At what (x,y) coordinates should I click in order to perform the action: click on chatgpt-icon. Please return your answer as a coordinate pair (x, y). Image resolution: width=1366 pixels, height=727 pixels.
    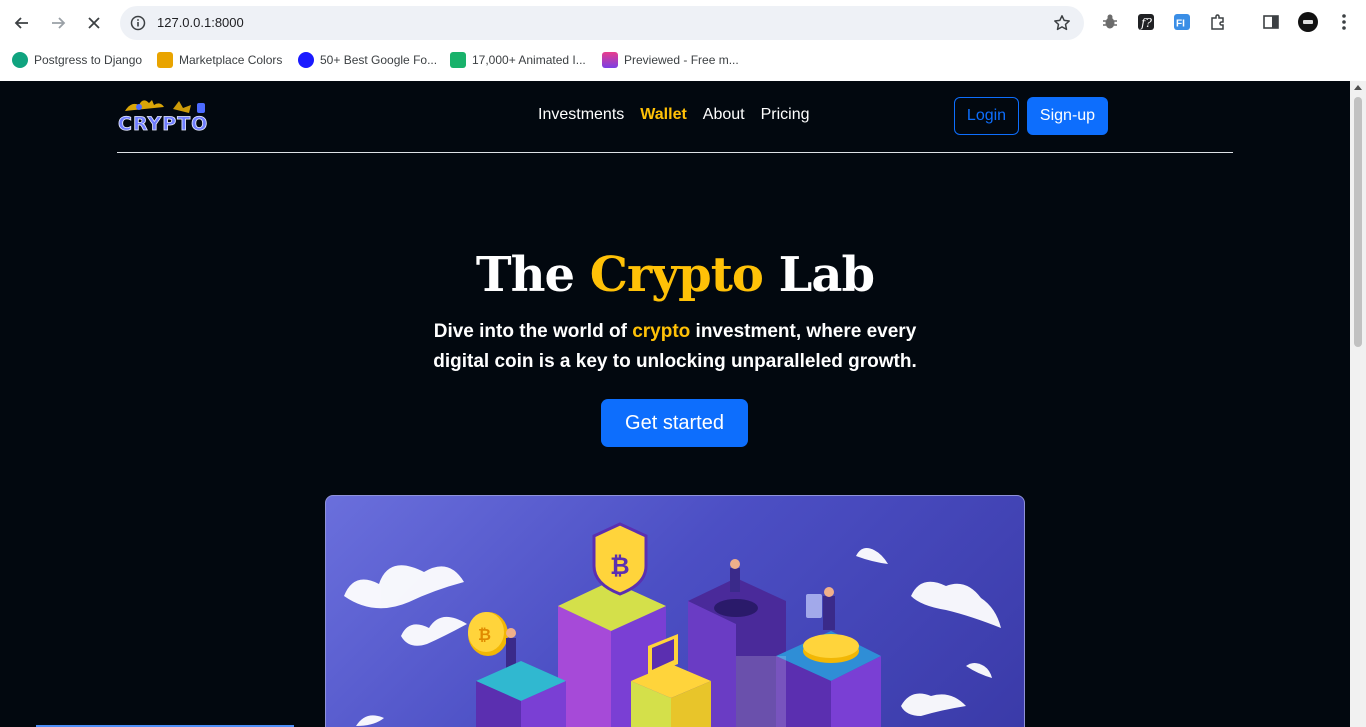
    Looking at the image, I should click on (20, 60).